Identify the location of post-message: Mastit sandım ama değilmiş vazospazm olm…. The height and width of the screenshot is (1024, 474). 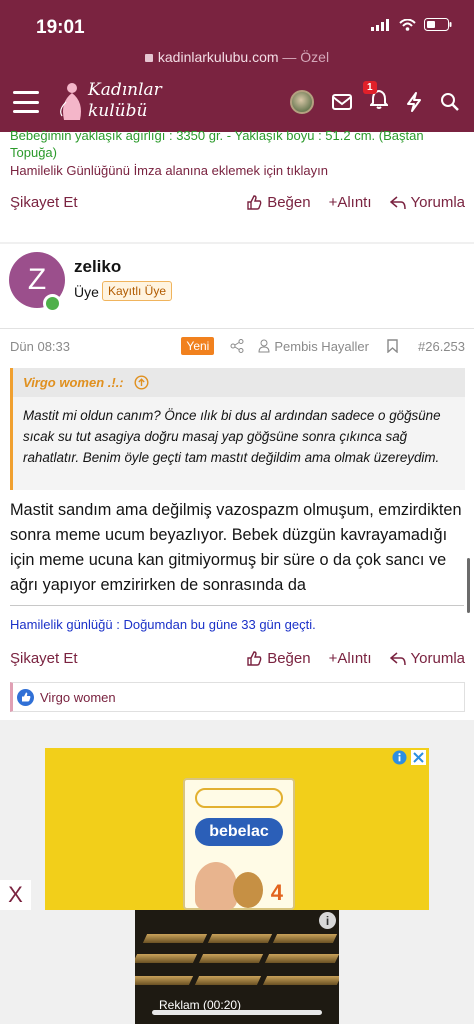
(236, 547).